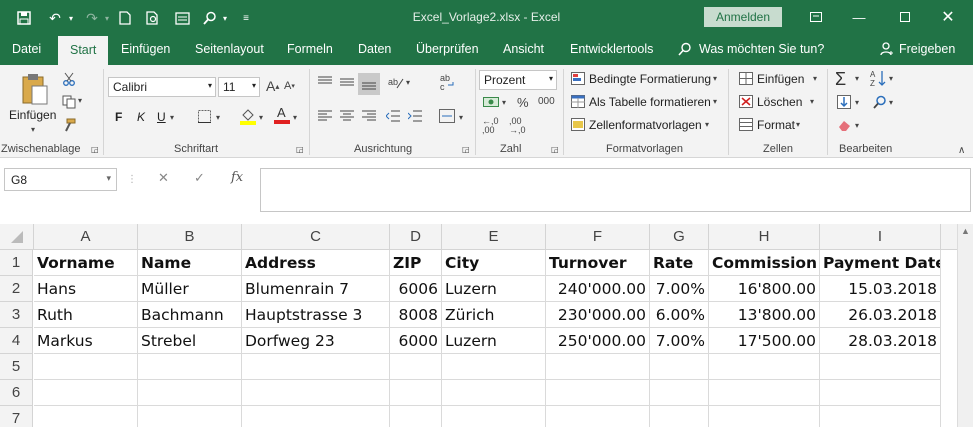 The width and height of the screenshot is (973, 427). Describe the element at coordinates (190, 237) in the screenshot. I see `column-header: B` at that location.